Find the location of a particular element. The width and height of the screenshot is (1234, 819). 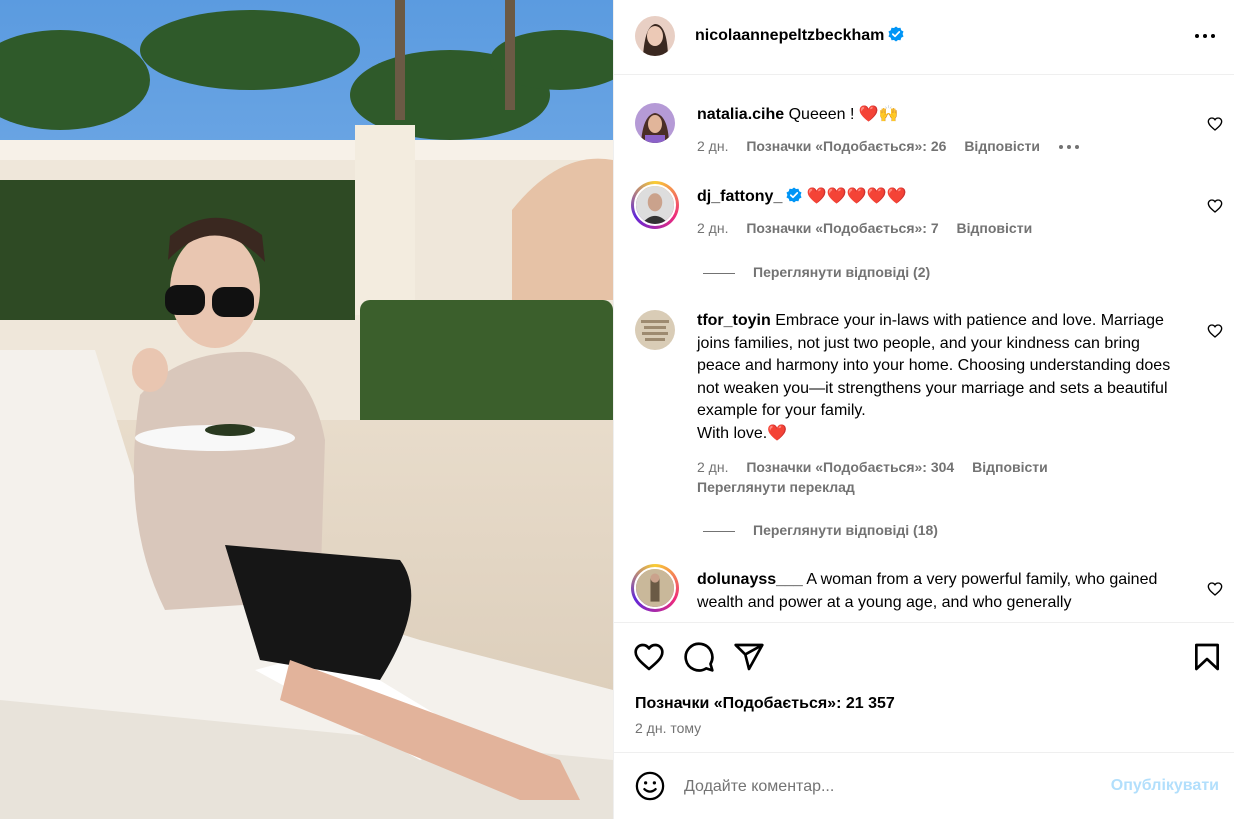

post-comment-button: Опублікувати is located at coordinates (1165, 786).